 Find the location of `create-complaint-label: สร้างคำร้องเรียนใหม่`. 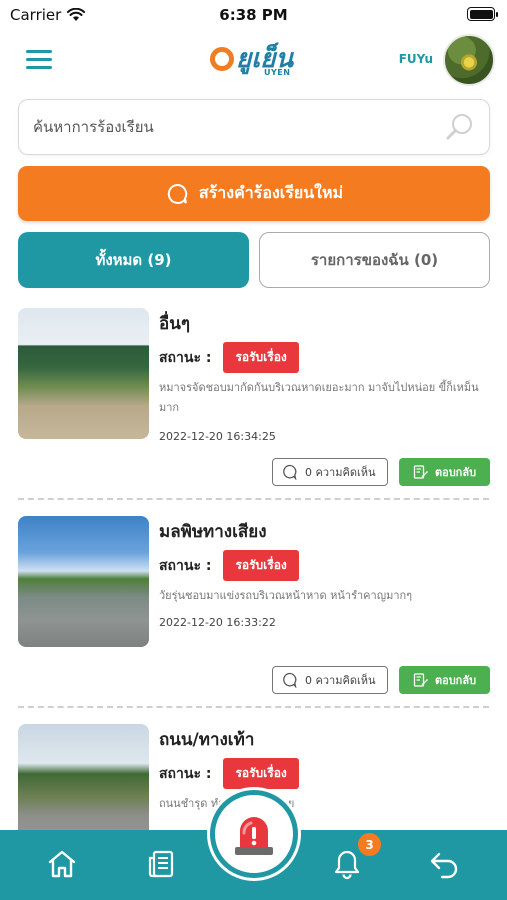

create-complaint-label: สร้างคำร้องเรียนใหม่ is located at coordinates (271, 192).